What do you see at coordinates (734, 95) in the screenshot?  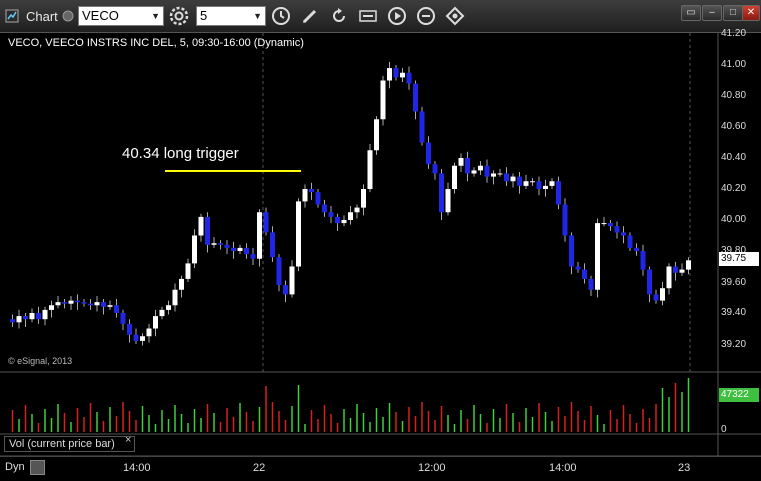 I see `price-axis-label: 40.80` at bounding box center [734, 95].